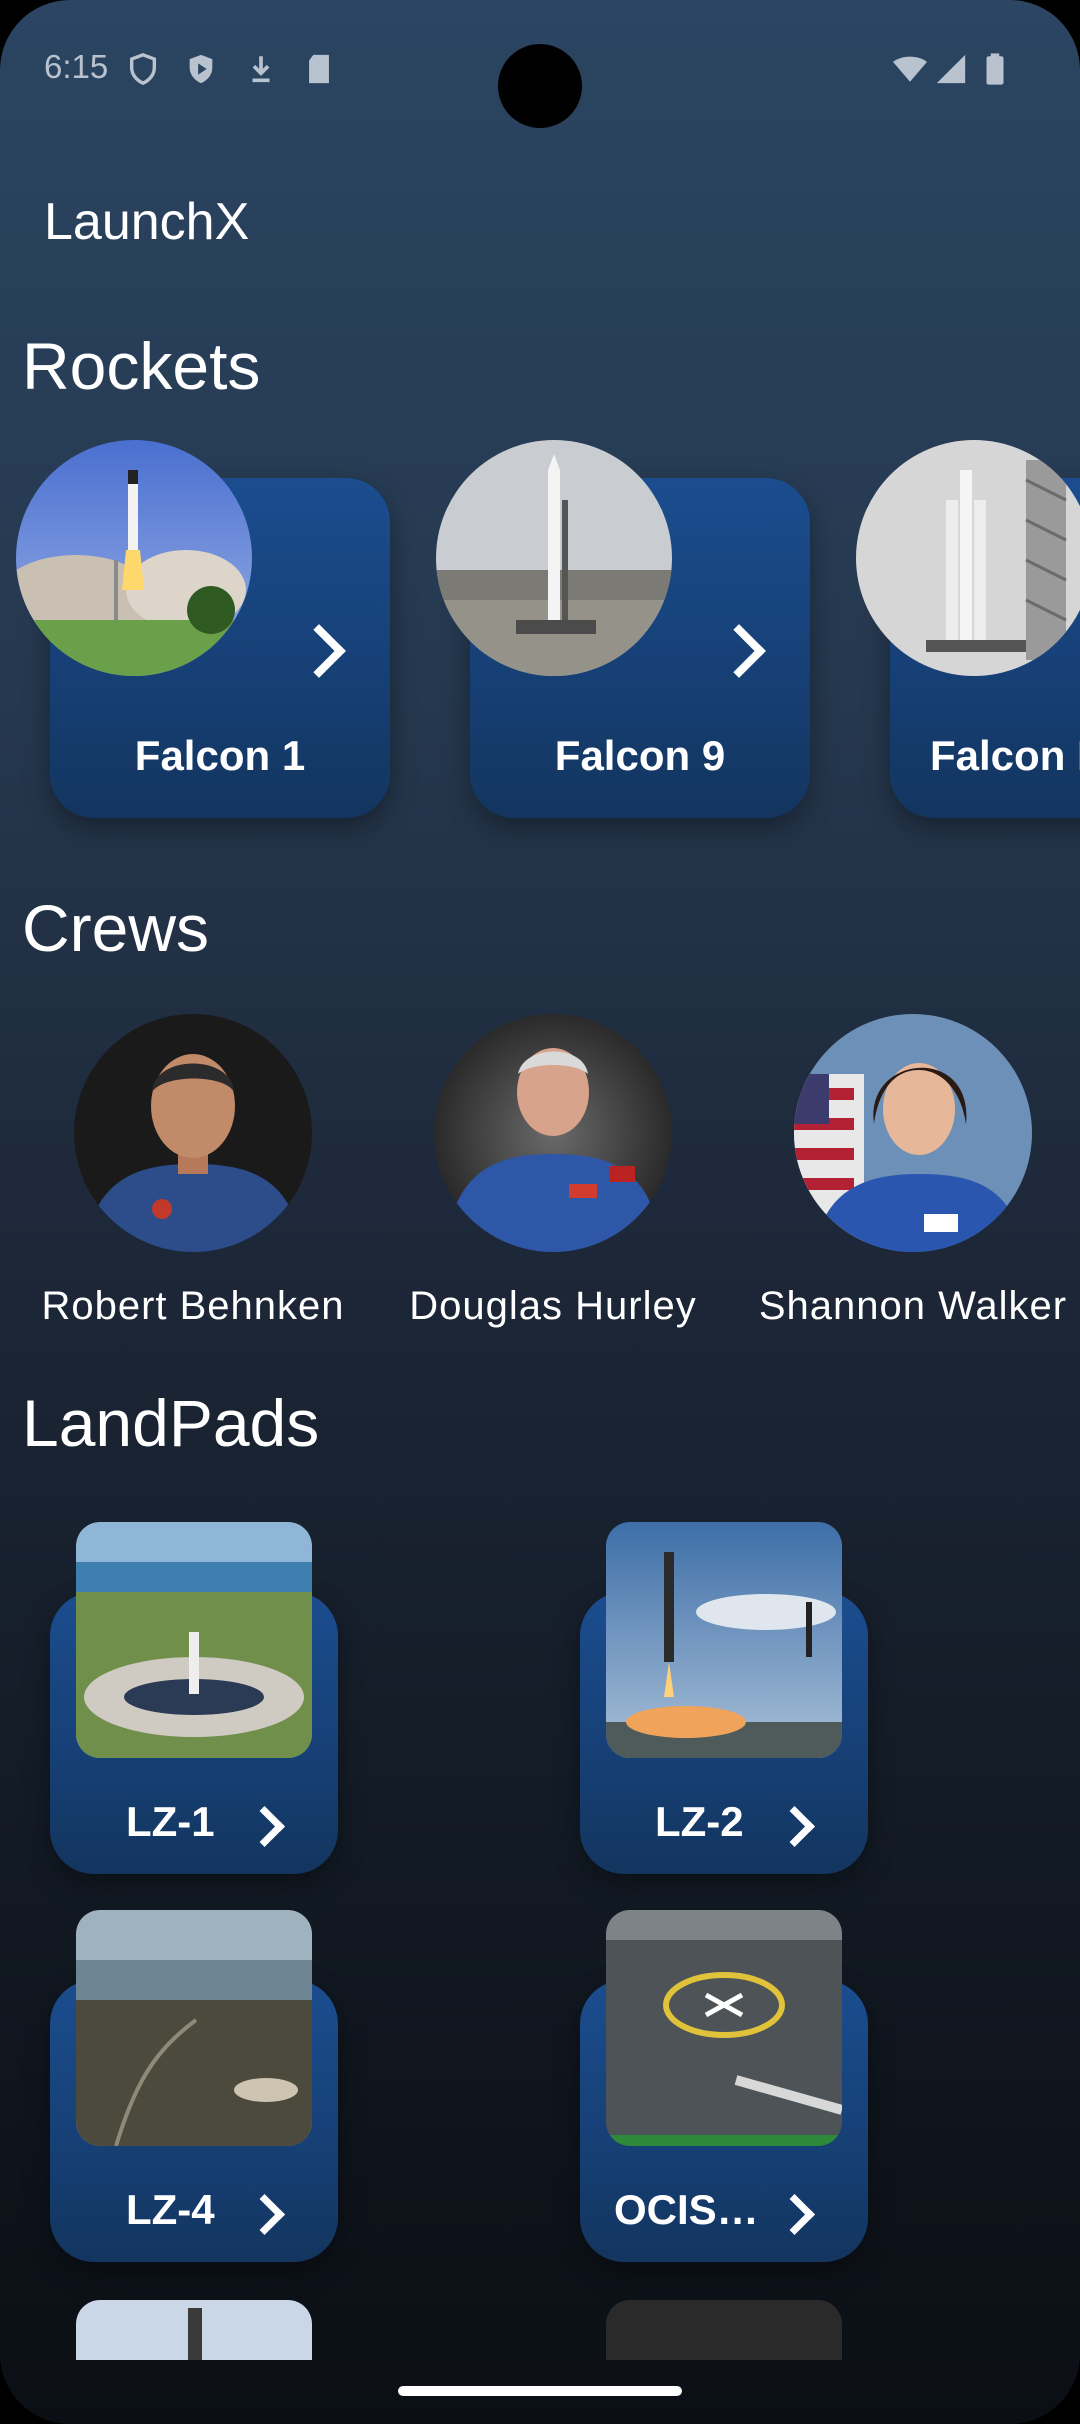 Image resolution: width=1080 pixels, height=2424 pixels. What do you see at coordinates (1005, 755) in the screenshot?
I see `rocket-name: Falcon Heavy` at bounding box center [1005, 755].